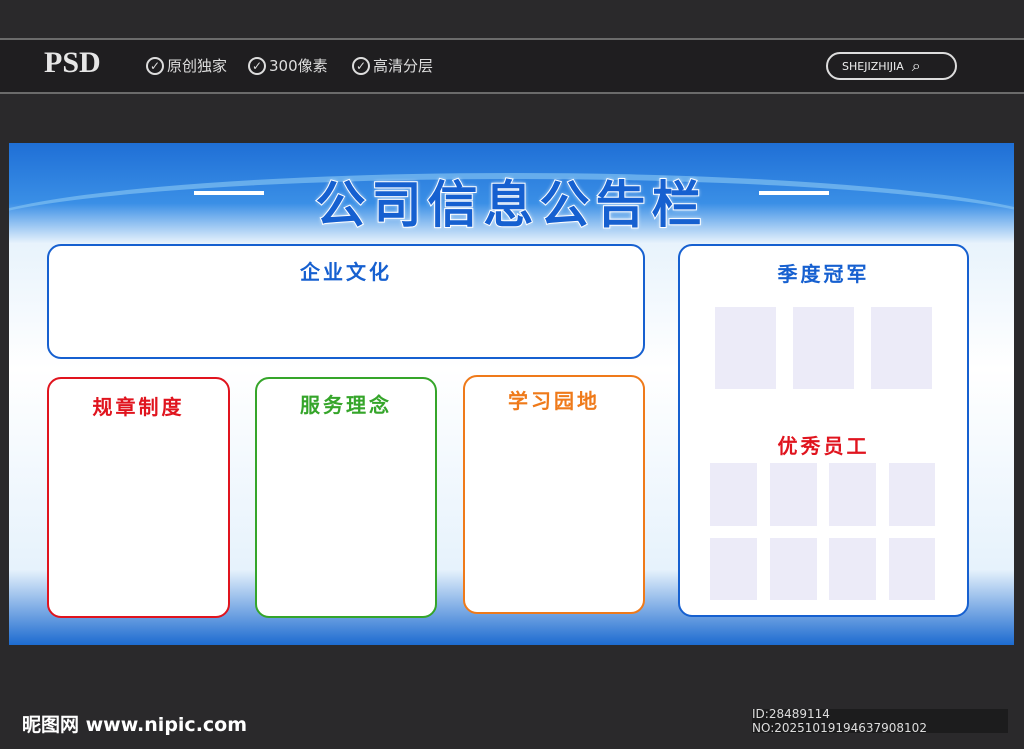  What do you see at coordinates (403, 66) in the screenshot?
I see `feature-label: 高清分层` at bounding box center [403, 66].